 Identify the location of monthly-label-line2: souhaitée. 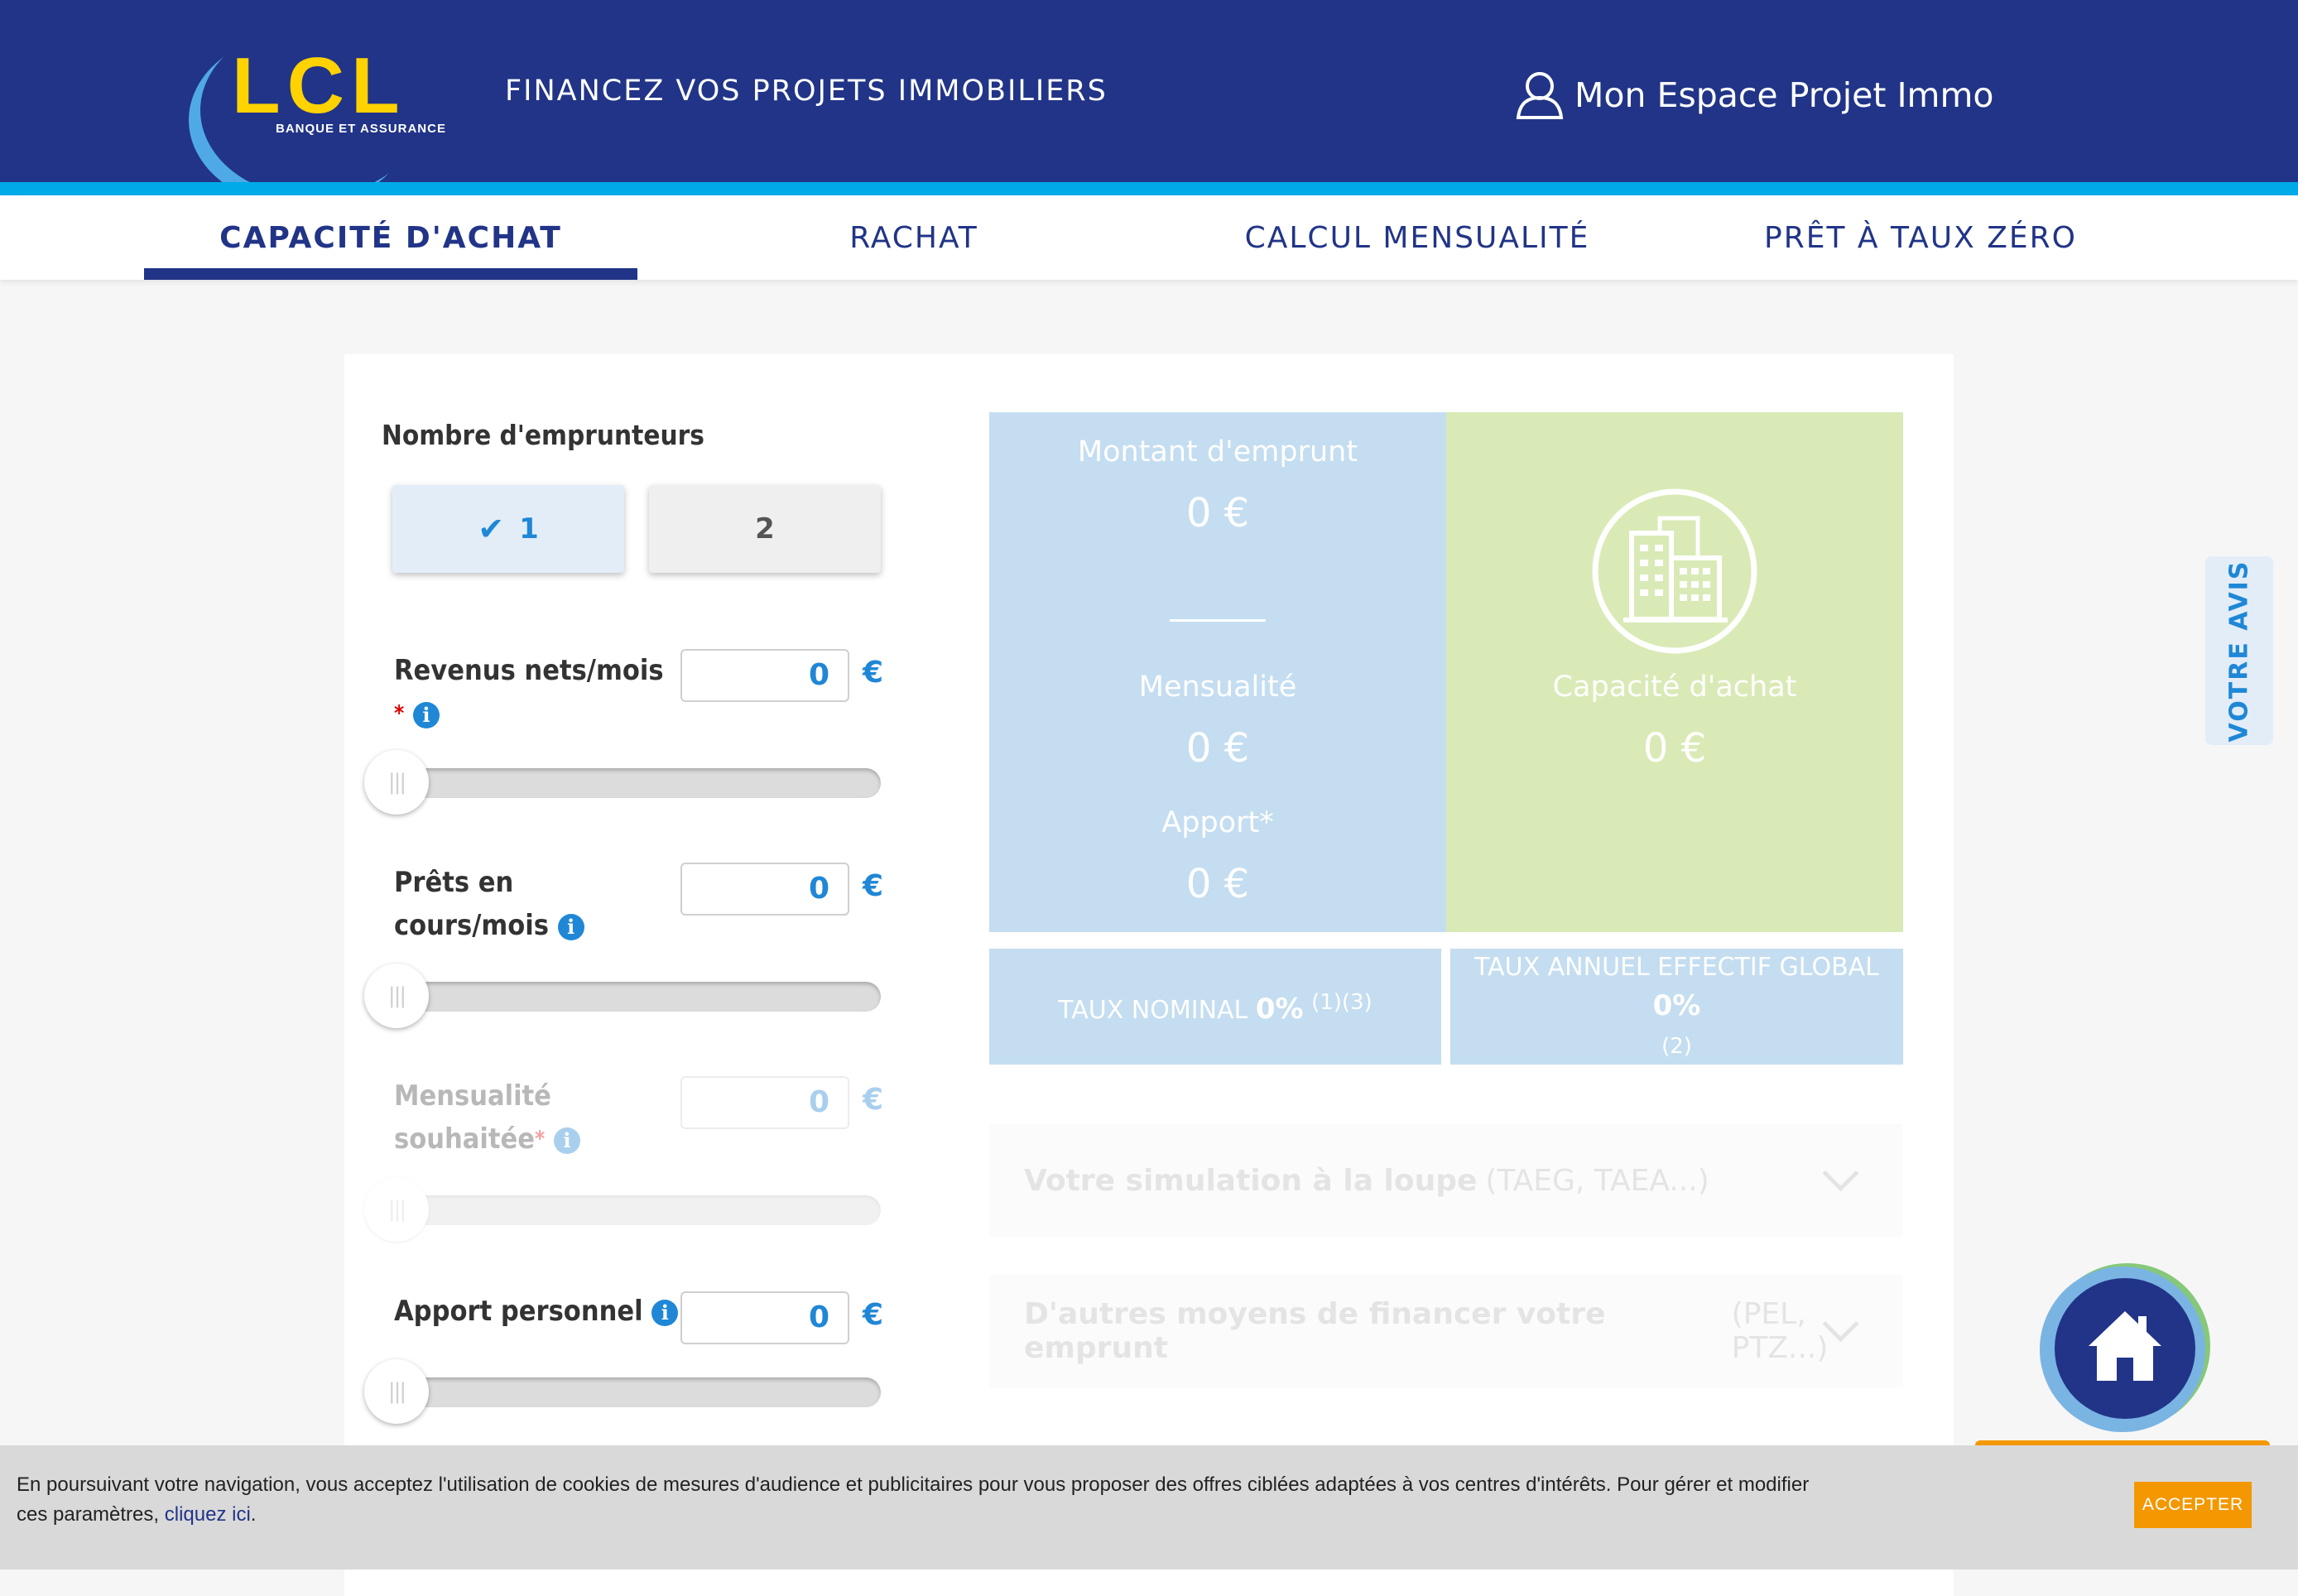
(465, 1139).